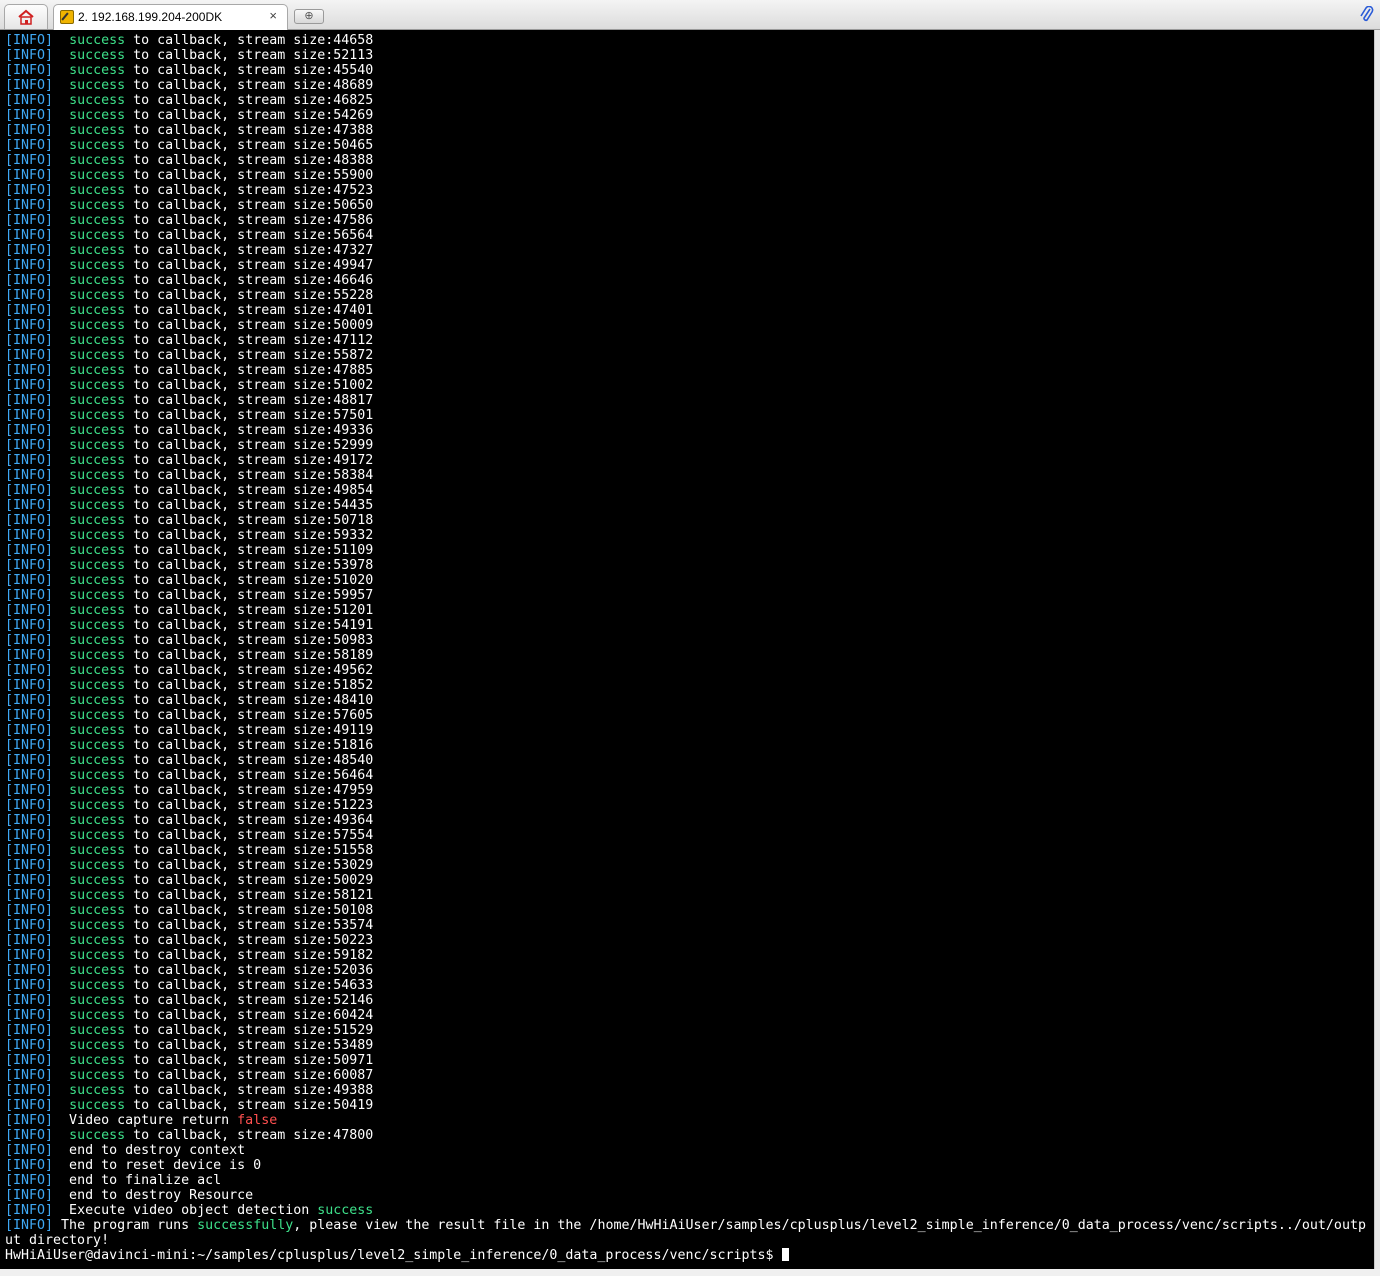  Describe the element at coordinates (170, 17) in the screenshot. I see `tab-session: 2. 192.168.199.204-200DK ×` at that location.